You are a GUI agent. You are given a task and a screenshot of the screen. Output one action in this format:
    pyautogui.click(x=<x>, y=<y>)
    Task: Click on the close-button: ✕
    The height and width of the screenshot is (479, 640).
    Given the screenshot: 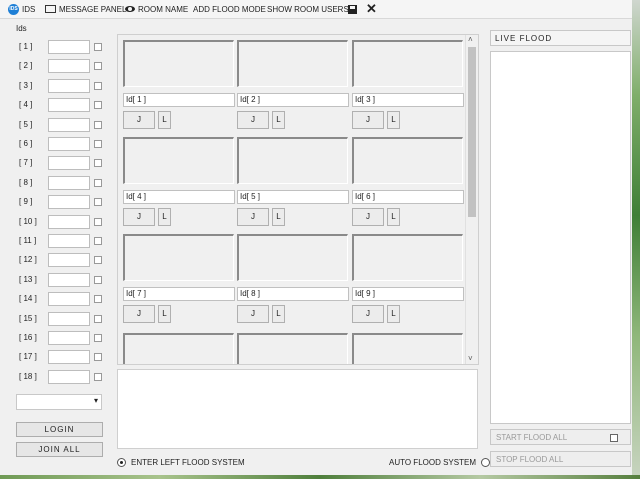 What is the action you would take?
    pyautogui.click(x=371, y=8)
    